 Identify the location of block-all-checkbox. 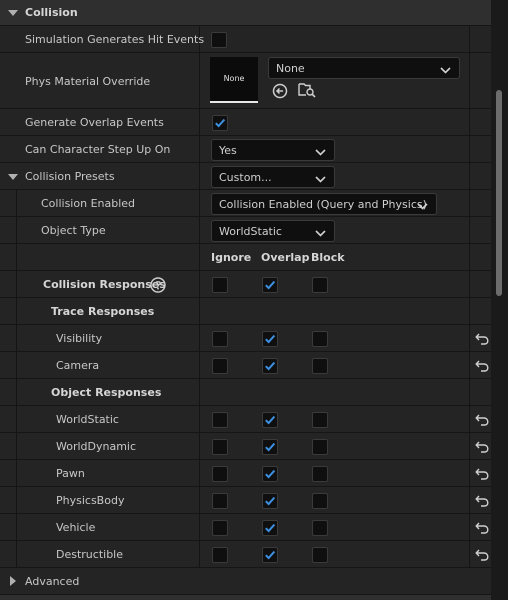
(320, 285).